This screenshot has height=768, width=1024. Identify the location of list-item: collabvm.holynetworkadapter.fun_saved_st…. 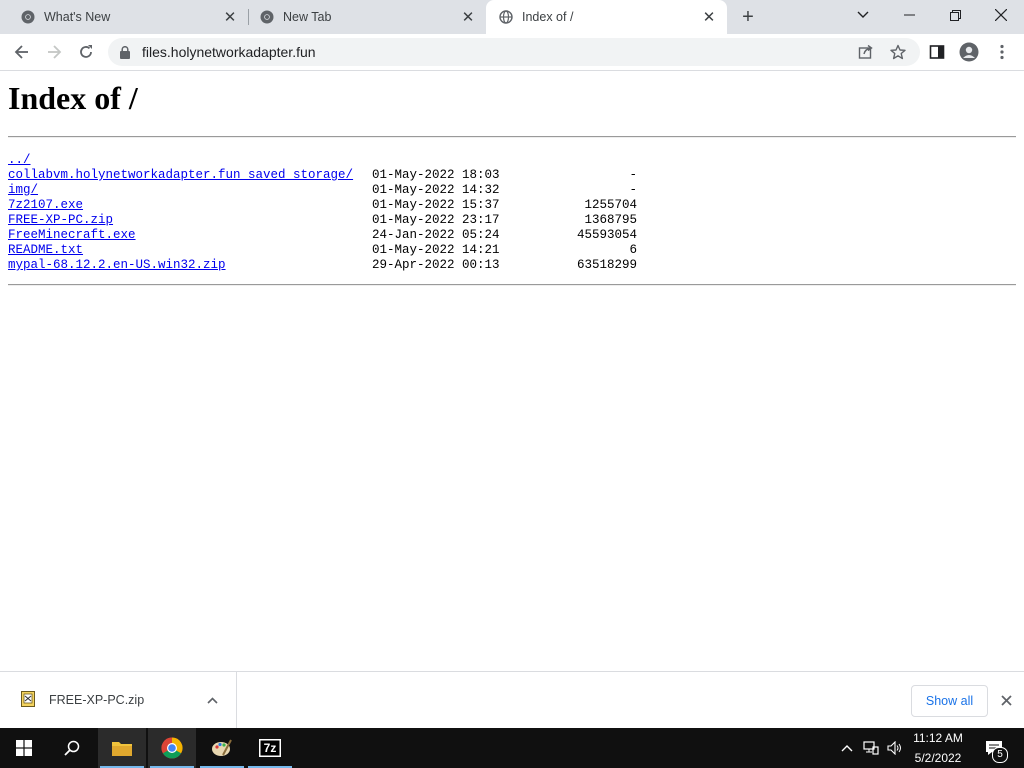
(322, 175).